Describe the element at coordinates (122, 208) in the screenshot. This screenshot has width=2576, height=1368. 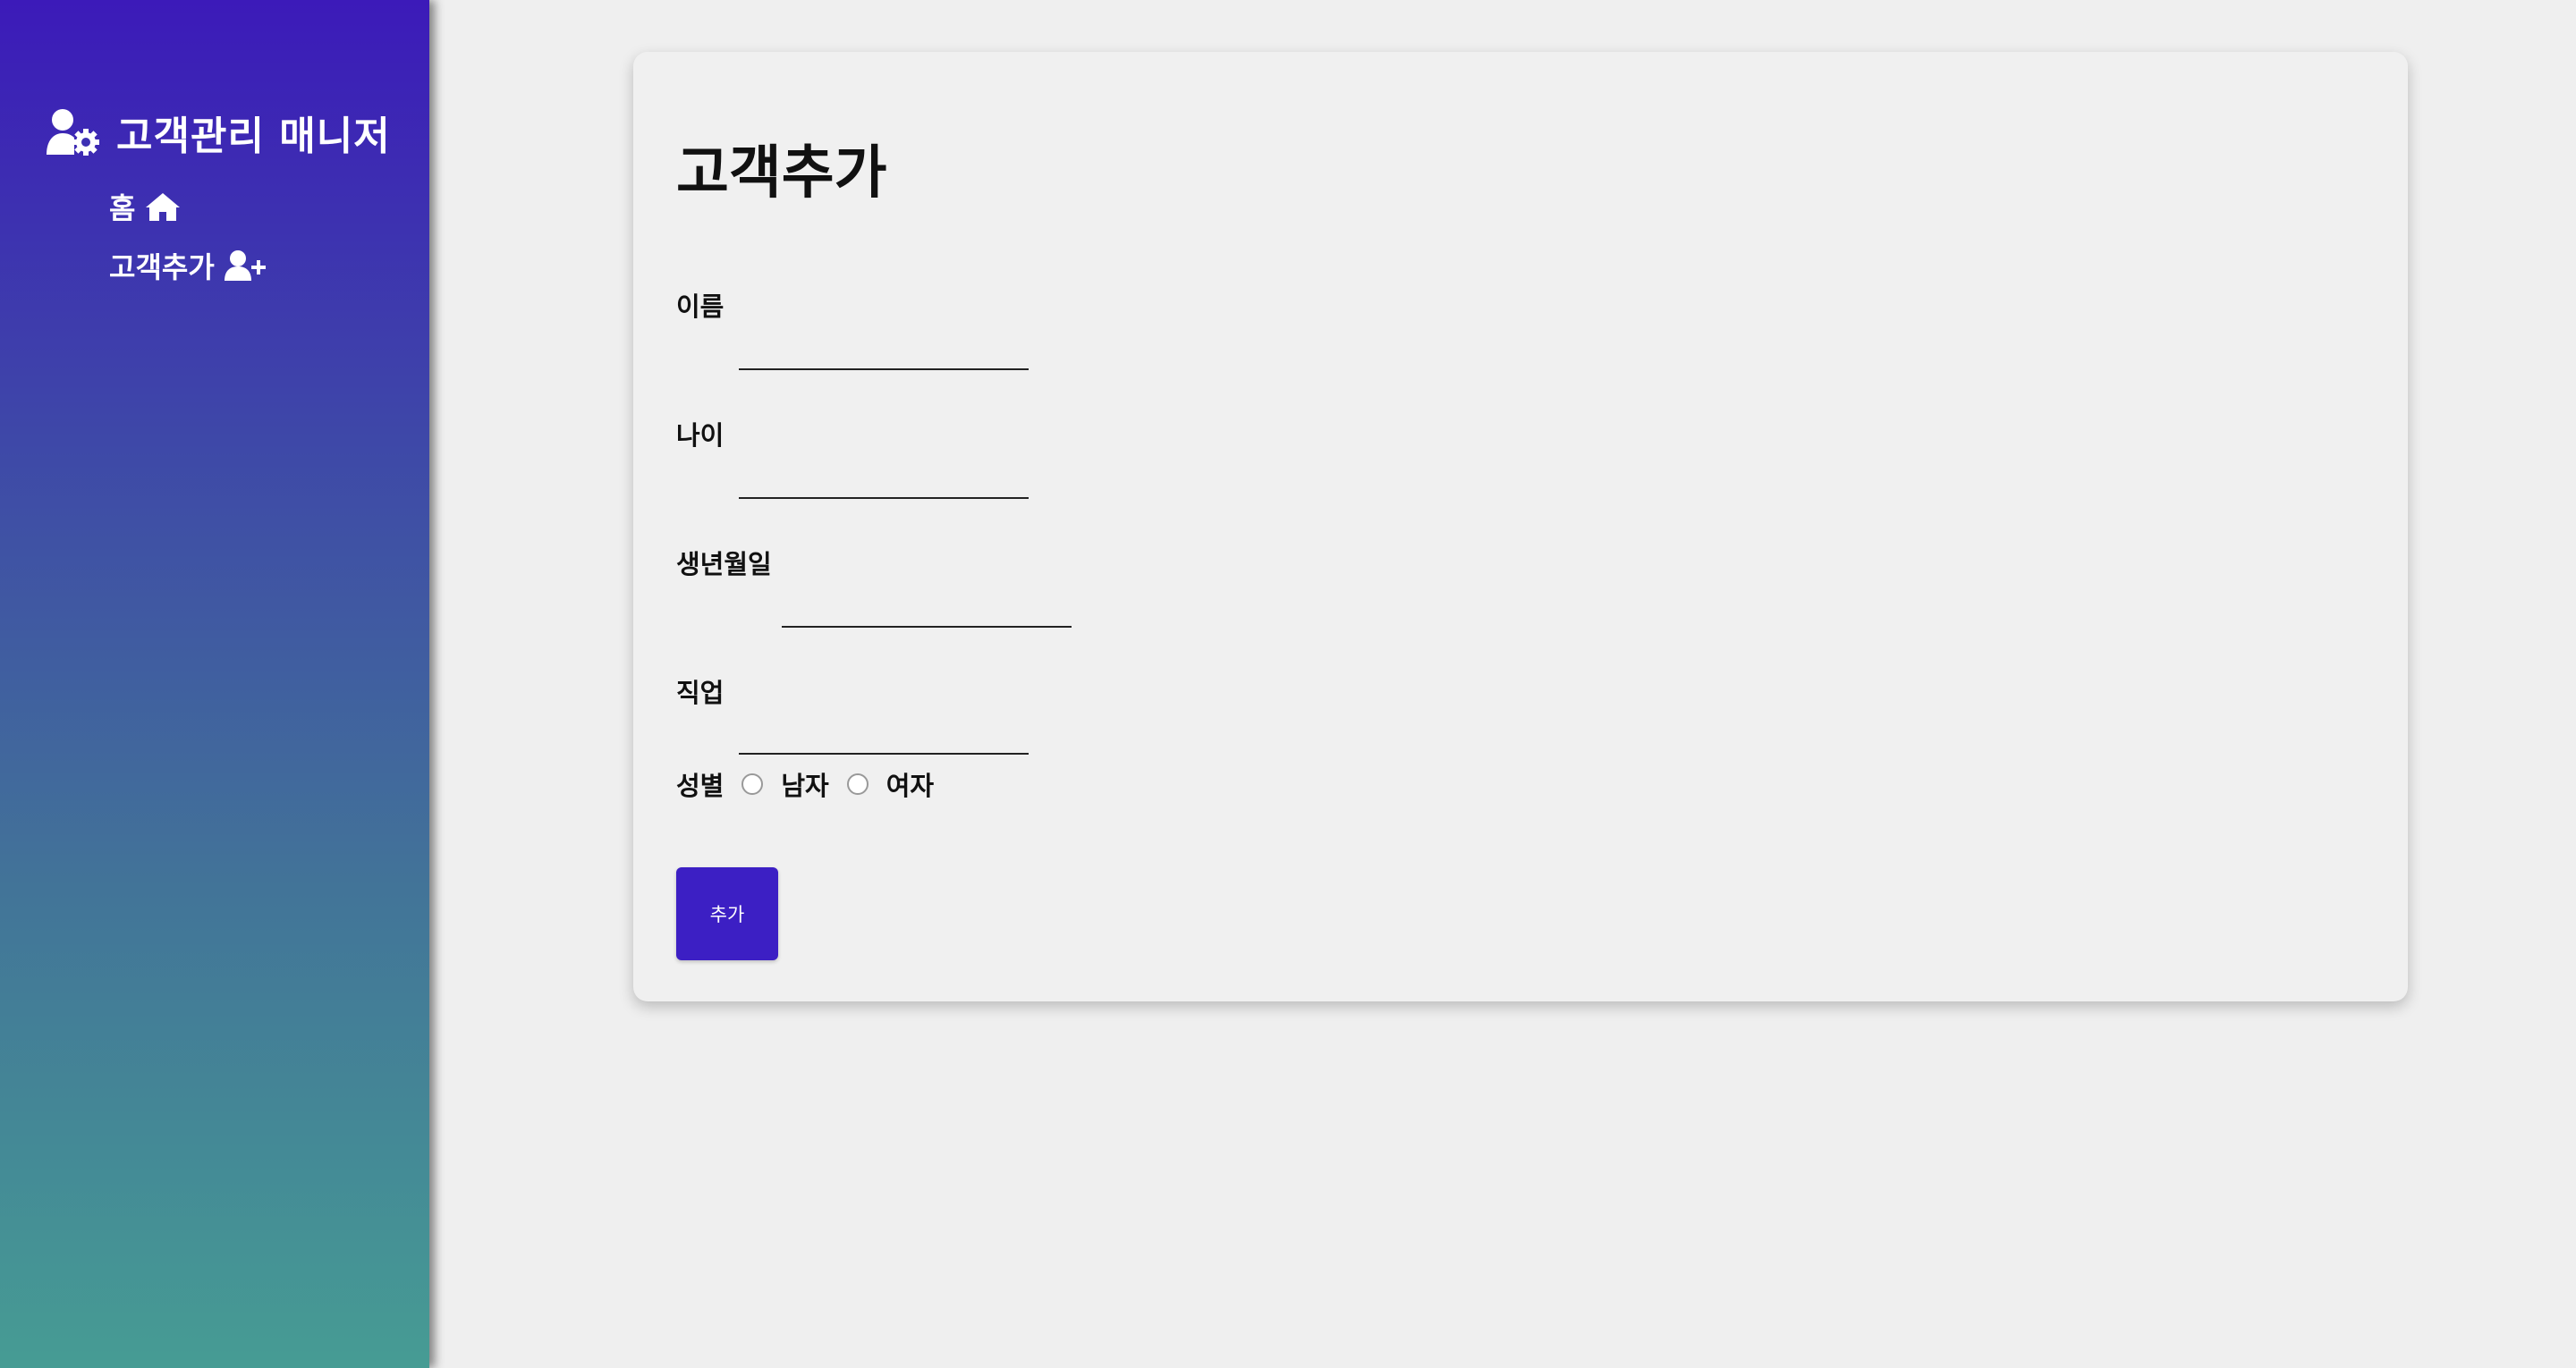
I see `sidebar-item-label: 홈` at that location.